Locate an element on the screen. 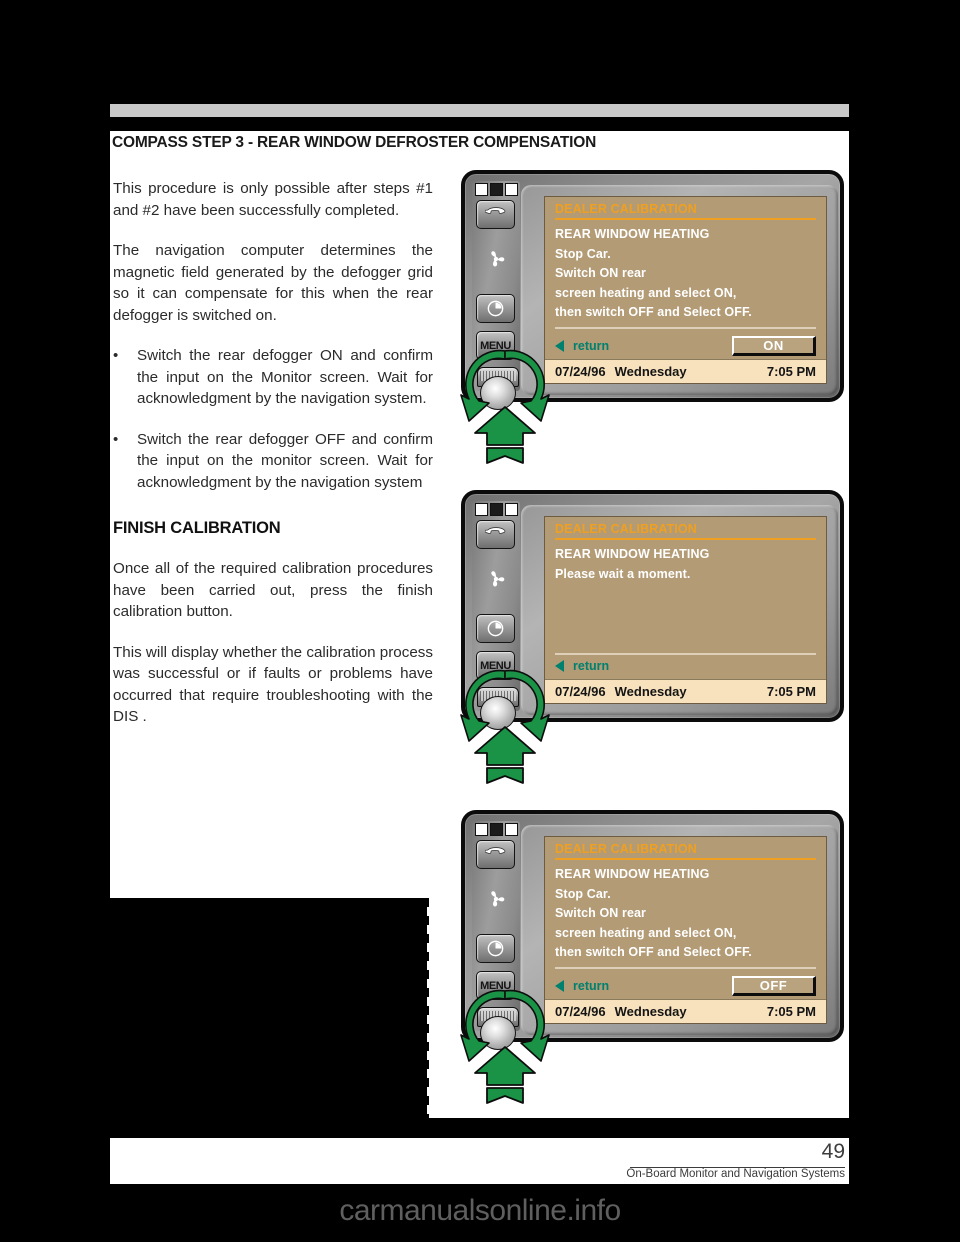 The width and height of the screenshot is (960, 1242). screen-action-row: return ON is located at coordinates (685, 346).